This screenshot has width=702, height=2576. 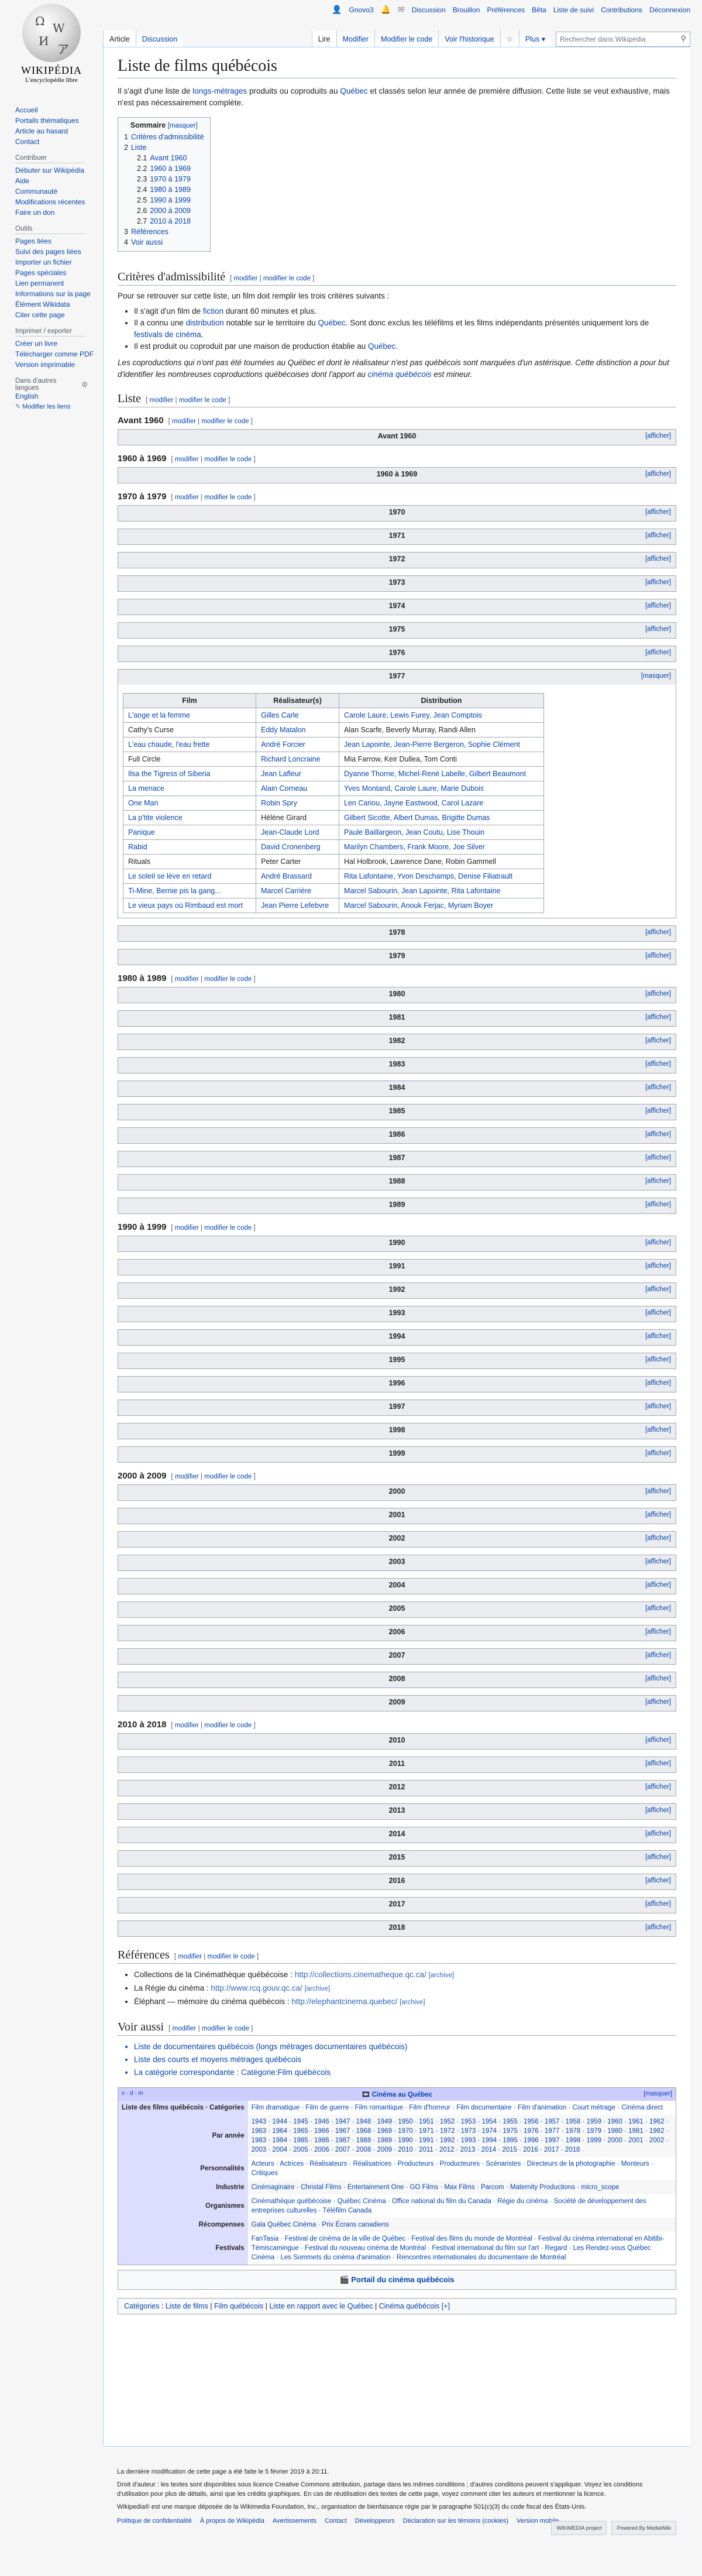 I want to click on footer-link: Déclaration sur les témoins (cookies), so click(x=455, y=2520).